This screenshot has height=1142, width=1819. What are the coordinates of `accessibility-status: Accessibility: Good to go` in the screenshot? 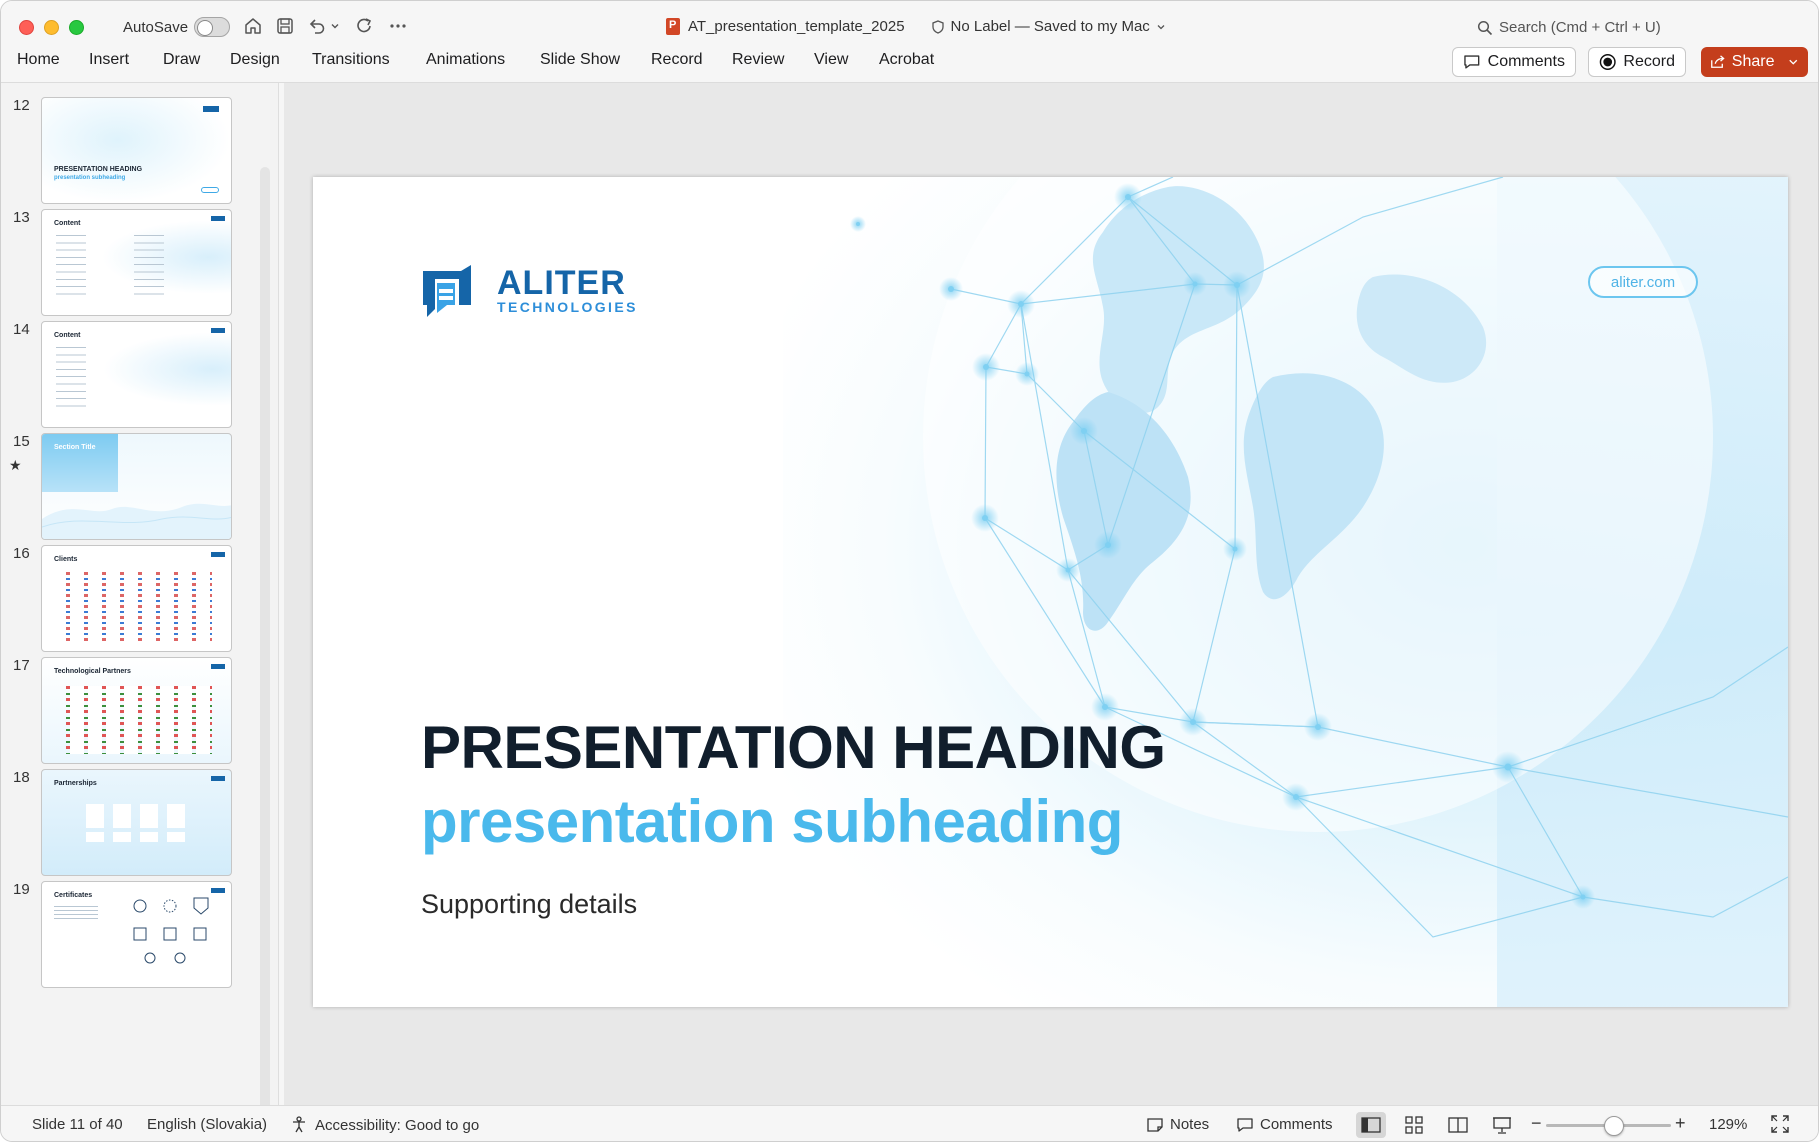 It's located at (385, 1125).